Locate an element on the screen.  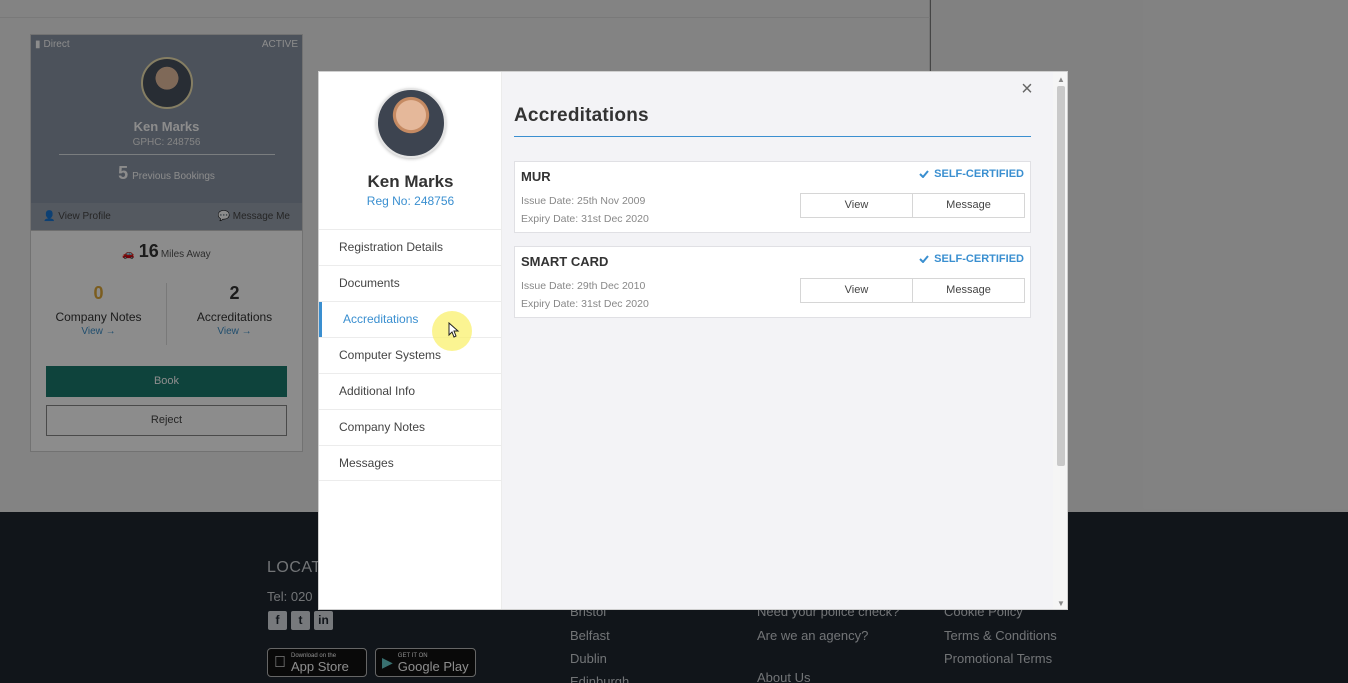
accreditation-name: MUR is located at coordinates (536, 176).